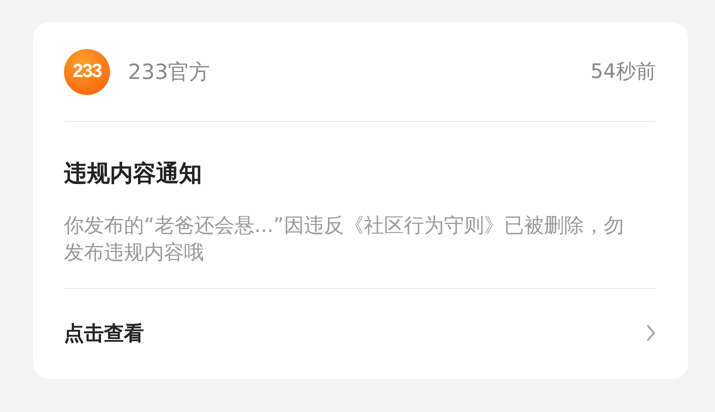 This screenshot has width=715, height=412. What do you see at coordinates (623, 71) in the screenshot?
I see `timestamp: 54秒前` at bounding box center [623, 71].